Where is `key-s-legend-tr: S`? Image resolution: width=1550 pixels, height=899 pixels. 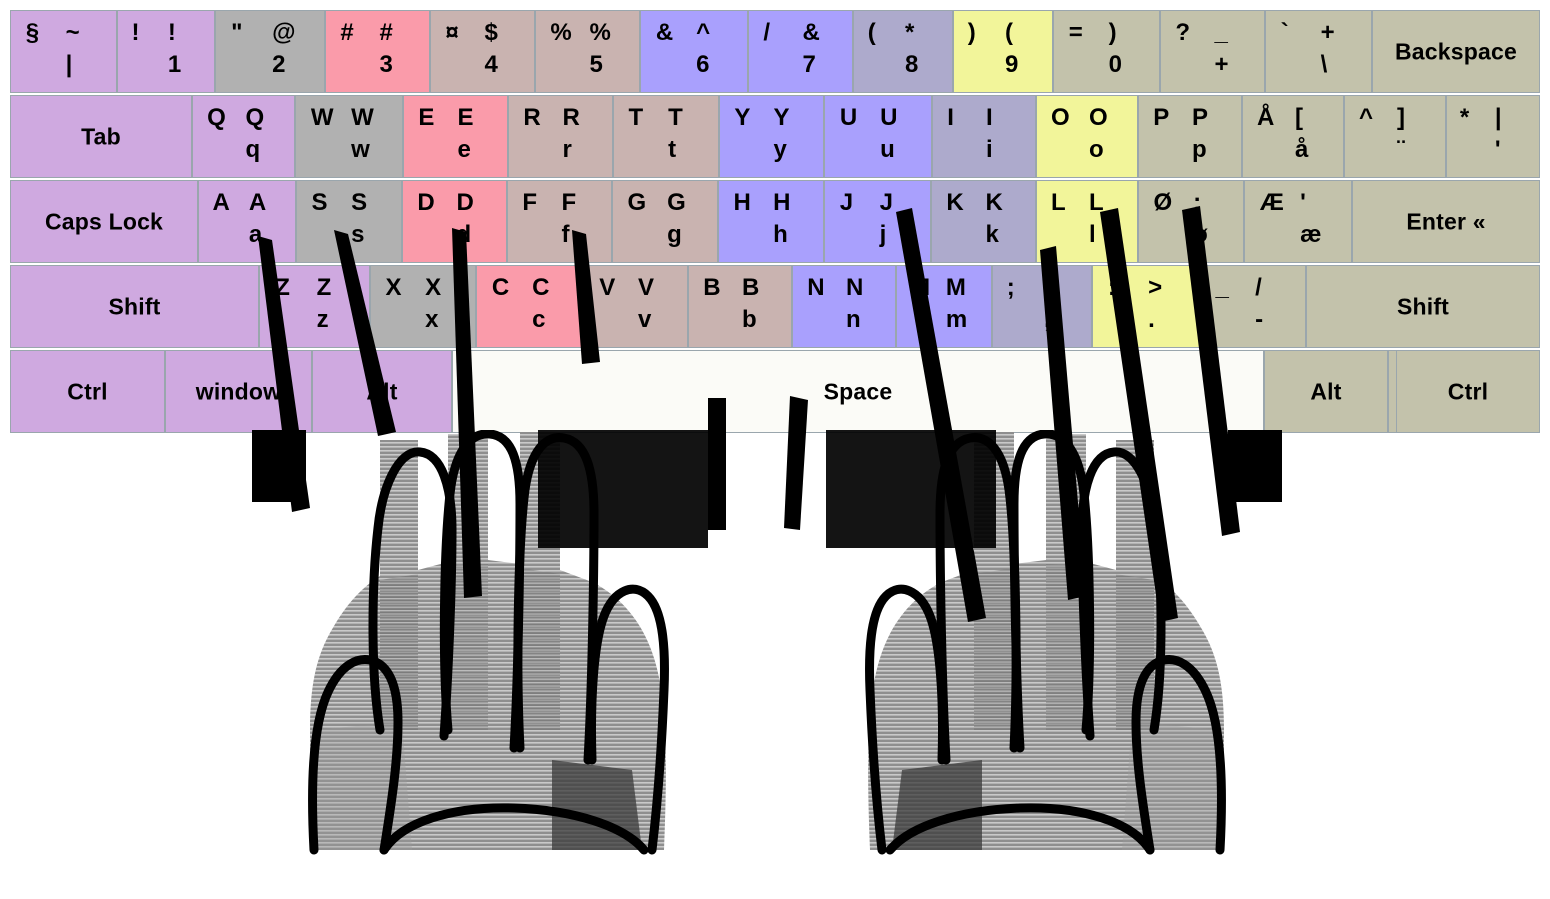
key-s-legend-tr: S is located at coordinates (359, 202).